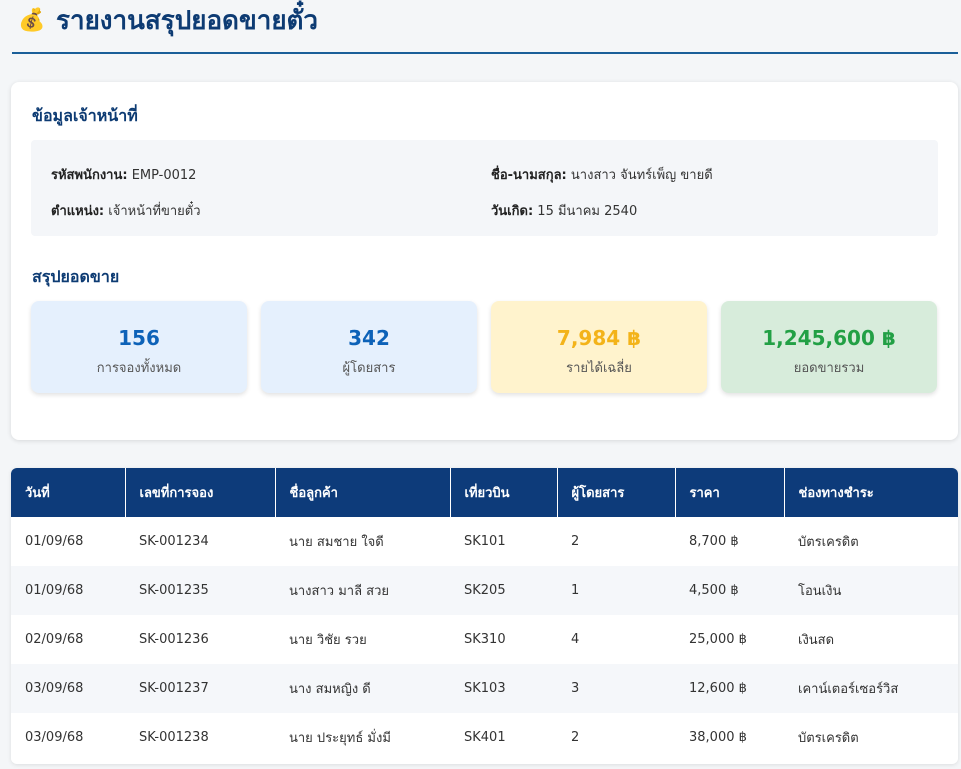 This screenshot has height=769, width=961. Describe the element at coordinates (200, 590) in the screenshot. I see `cell-booking-no: SK-001235` at that location.